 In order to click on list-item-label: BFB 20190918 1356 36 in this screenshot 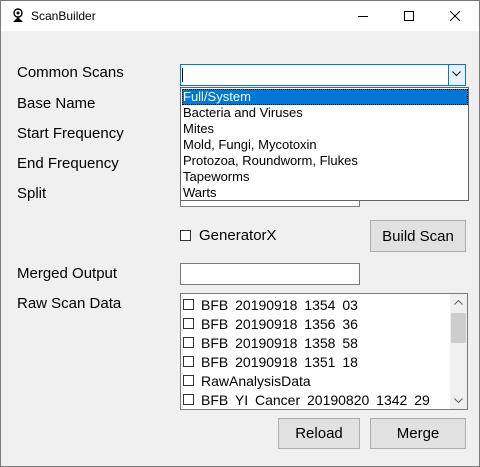, I will do `click(279, 324)`.